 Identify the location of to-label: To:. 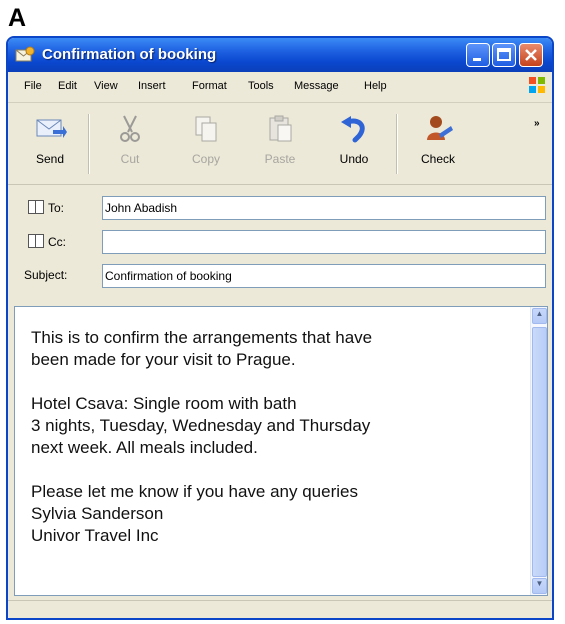
(46, 207).